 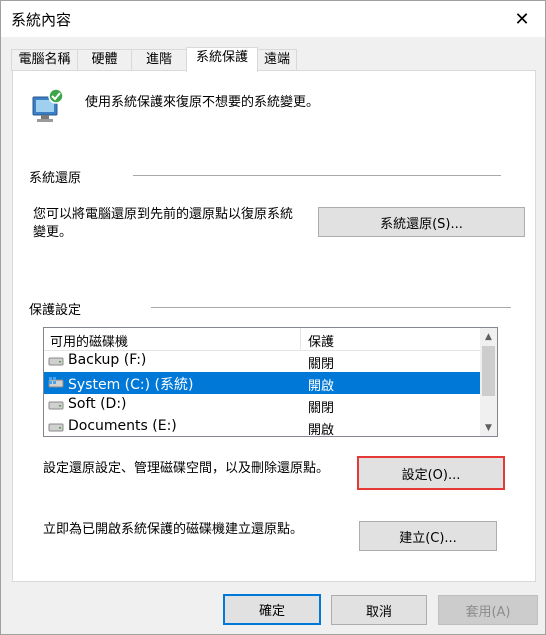 I want to click on protection-group-label: 保護設定, so click(x=55, y=310).